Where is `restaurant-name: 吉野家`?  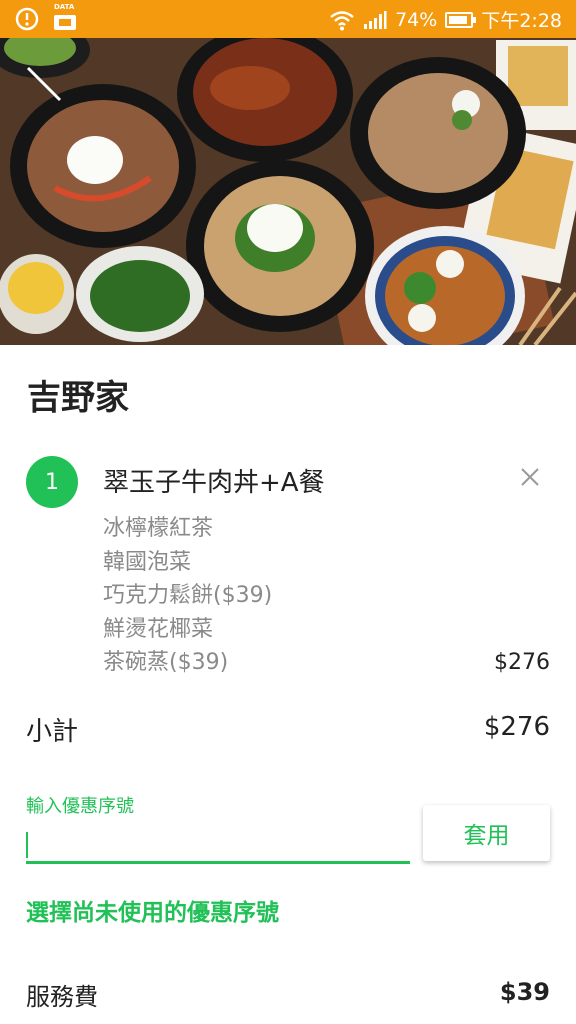
restaurant-name: 吉野家 is located at coordinates (78, 398).